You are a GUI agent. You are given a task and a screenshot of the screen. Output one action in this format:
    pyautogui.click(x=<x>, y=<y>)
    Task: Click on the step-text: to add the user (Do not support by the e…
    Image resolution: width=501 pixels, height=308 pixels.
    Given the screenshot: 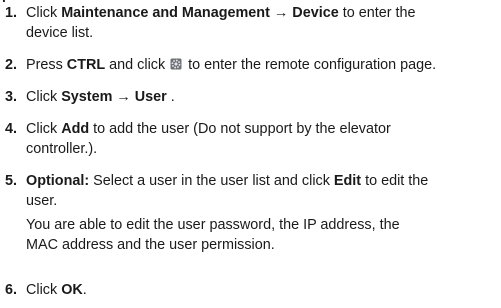 What is the action you would take?
    pyautogui.click(x=240, y=129)
    